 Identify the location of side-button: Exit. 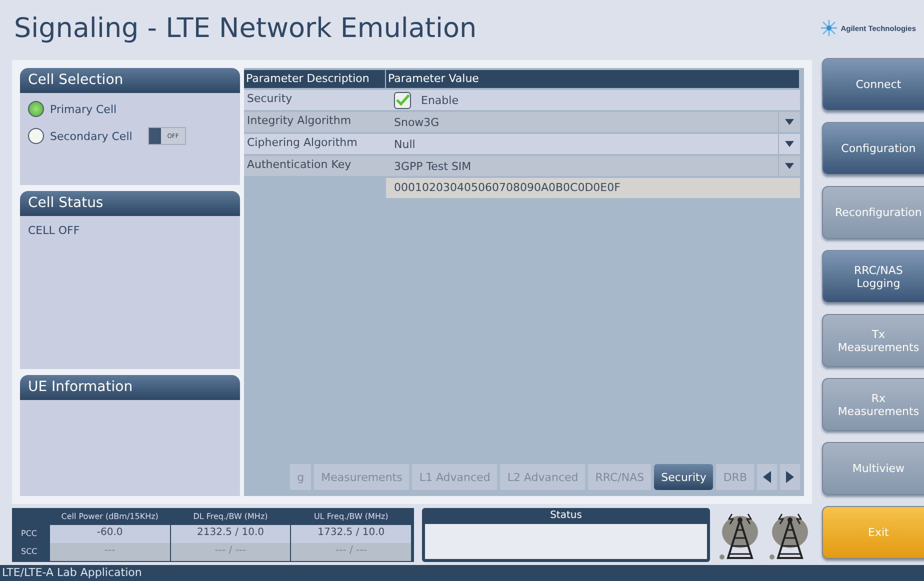
(873, 532).